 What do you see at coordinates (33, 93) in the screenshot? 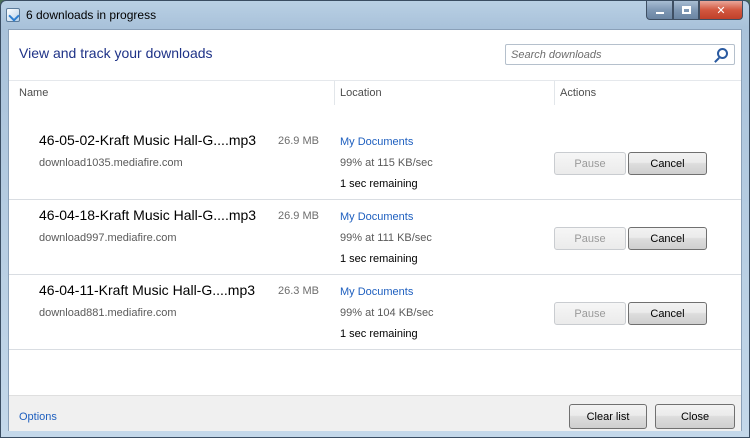
I see `column-header-name: Name` at bounding box center [33, 93].